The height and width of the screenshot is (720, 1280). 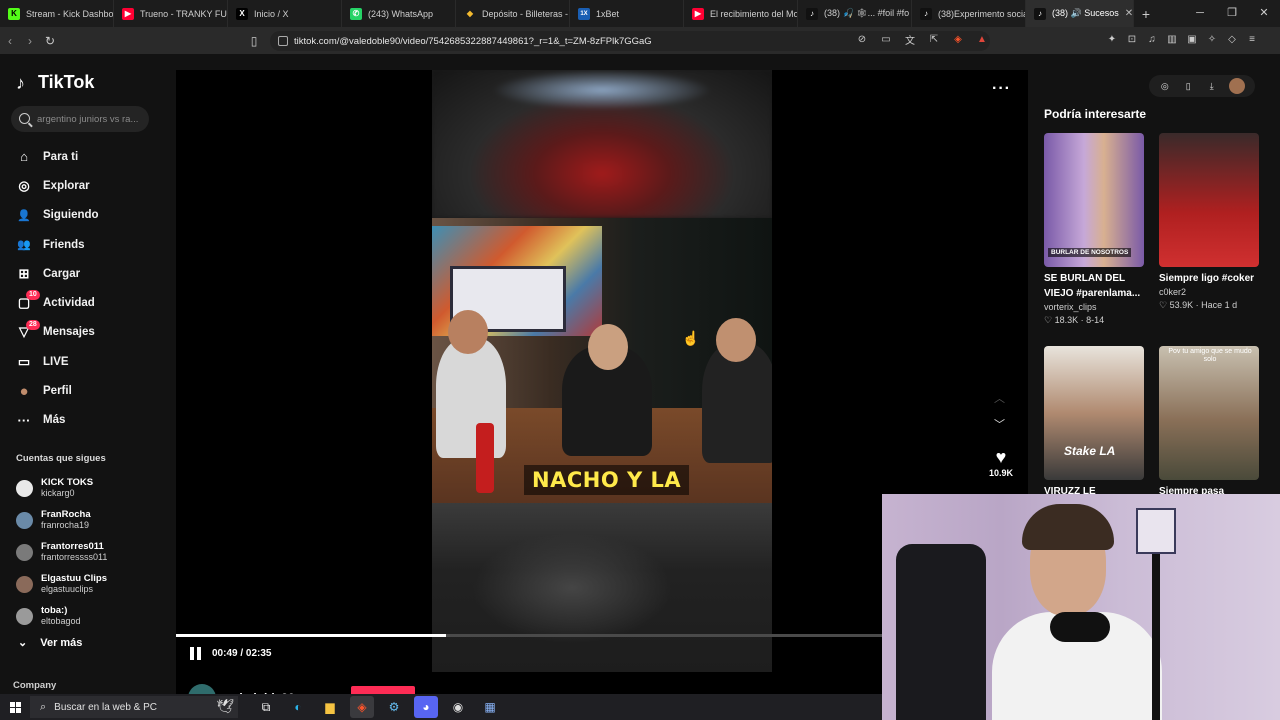 I want to click on suggestions-title: Podría interesarte, so click(x=1095, y=114).